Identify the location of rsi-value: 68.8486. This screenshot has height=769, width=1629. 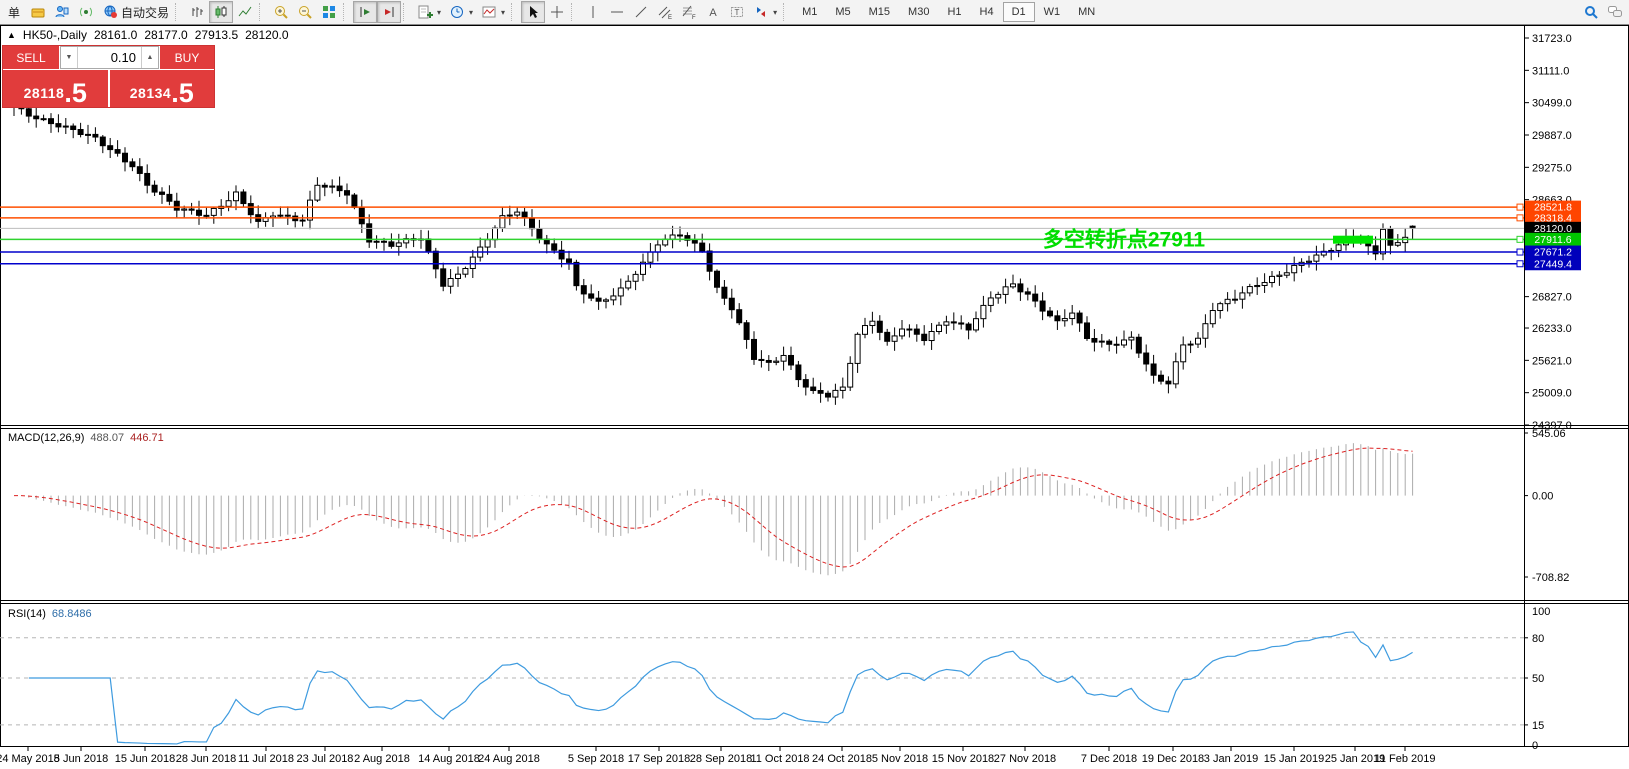
(71, 614).